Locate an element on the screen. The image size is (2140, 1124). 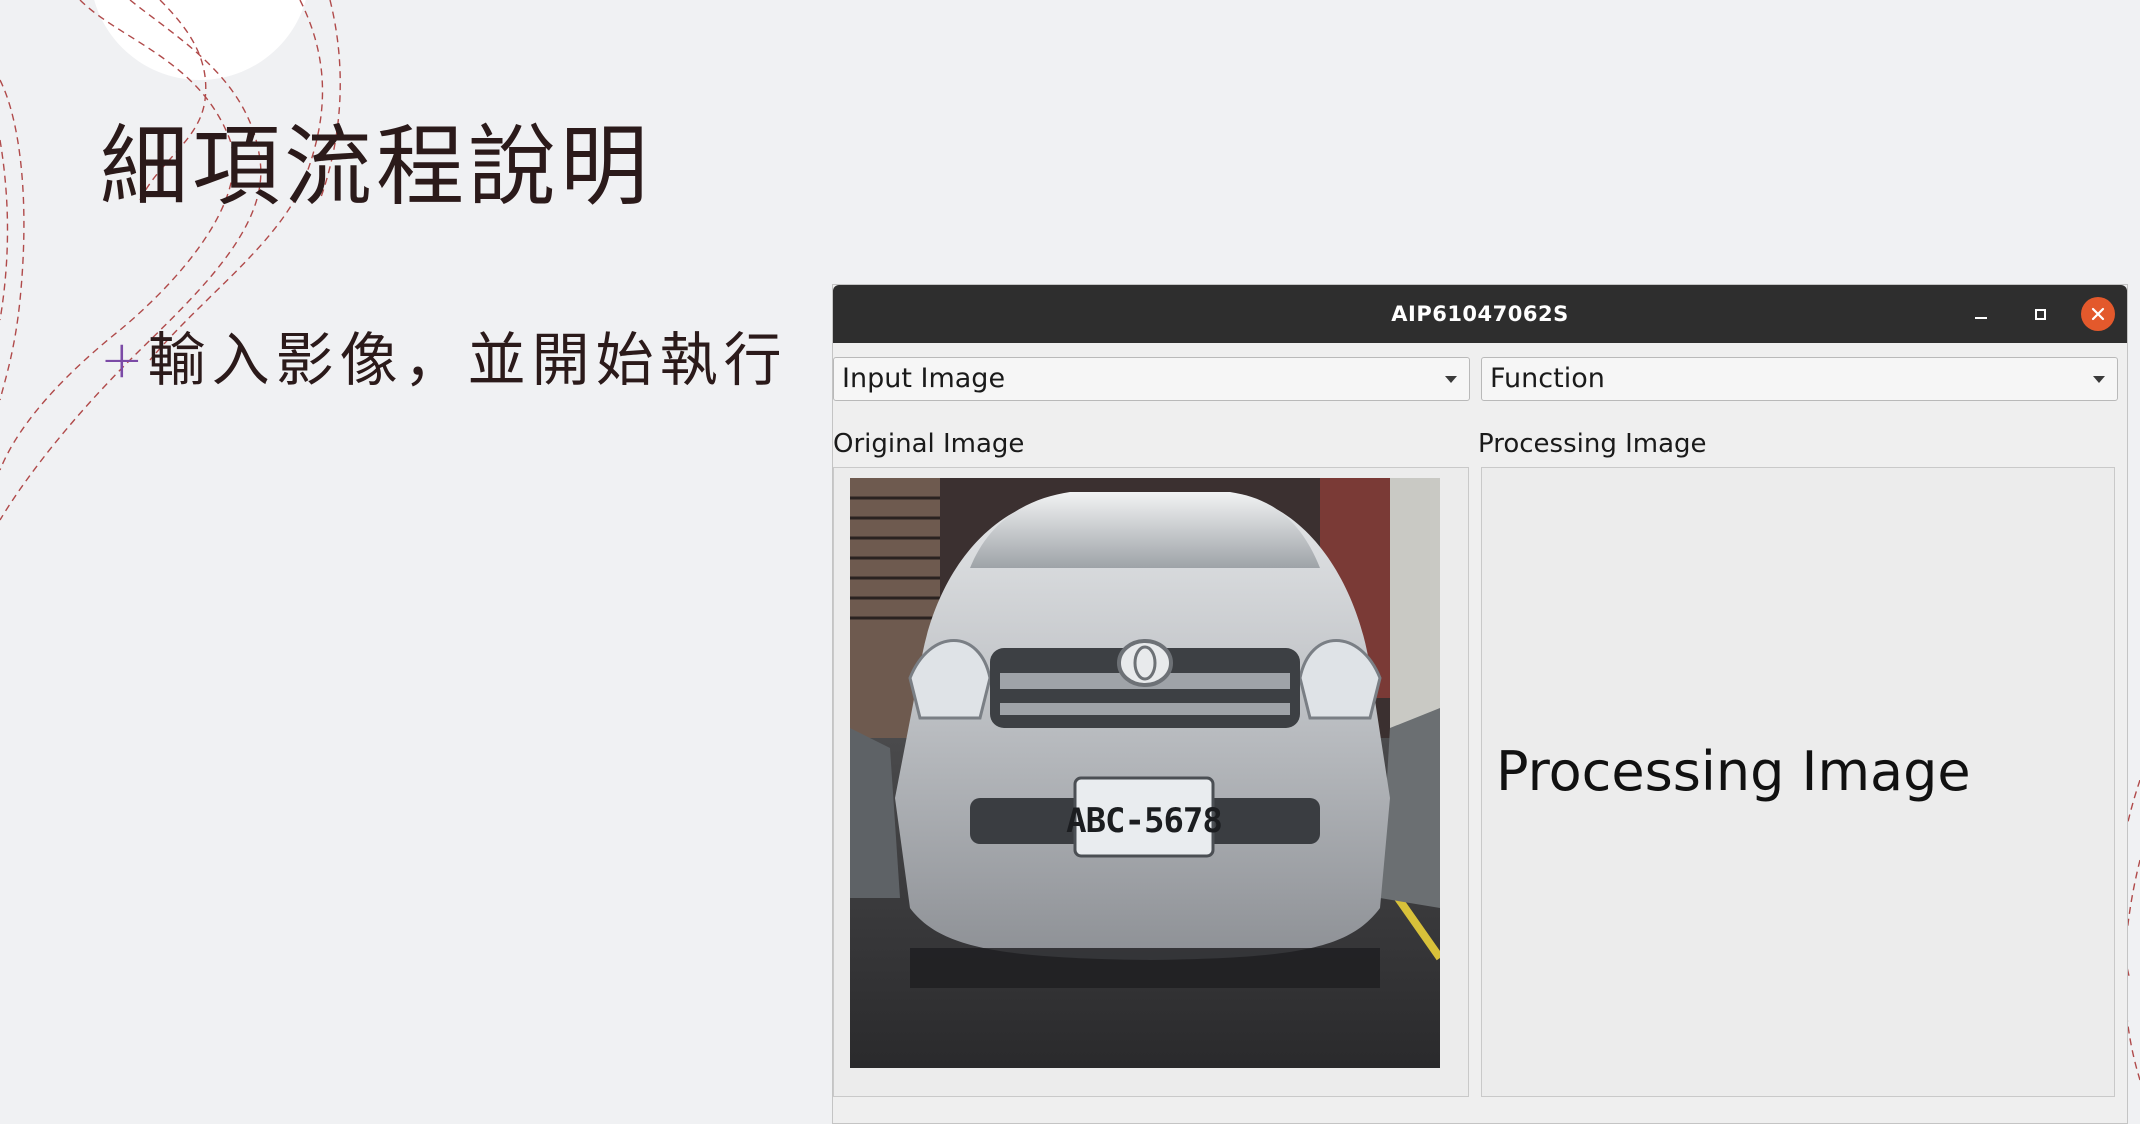
minimize-button is located at coordinates (1981, 314).